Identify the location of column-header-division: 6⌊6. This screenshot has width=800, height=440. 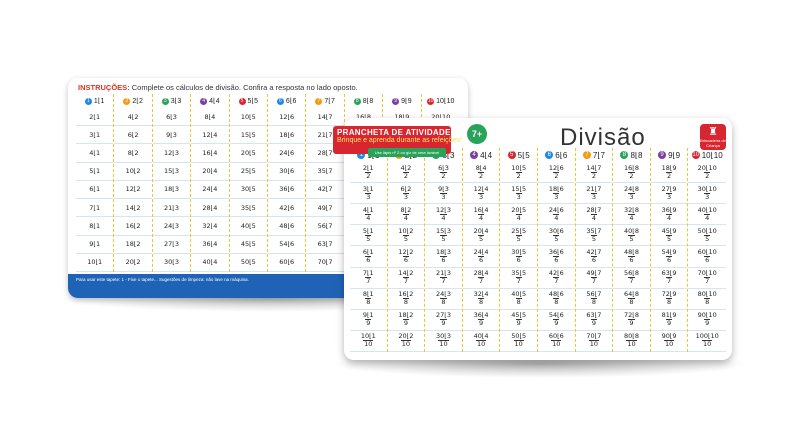
(291, 101).